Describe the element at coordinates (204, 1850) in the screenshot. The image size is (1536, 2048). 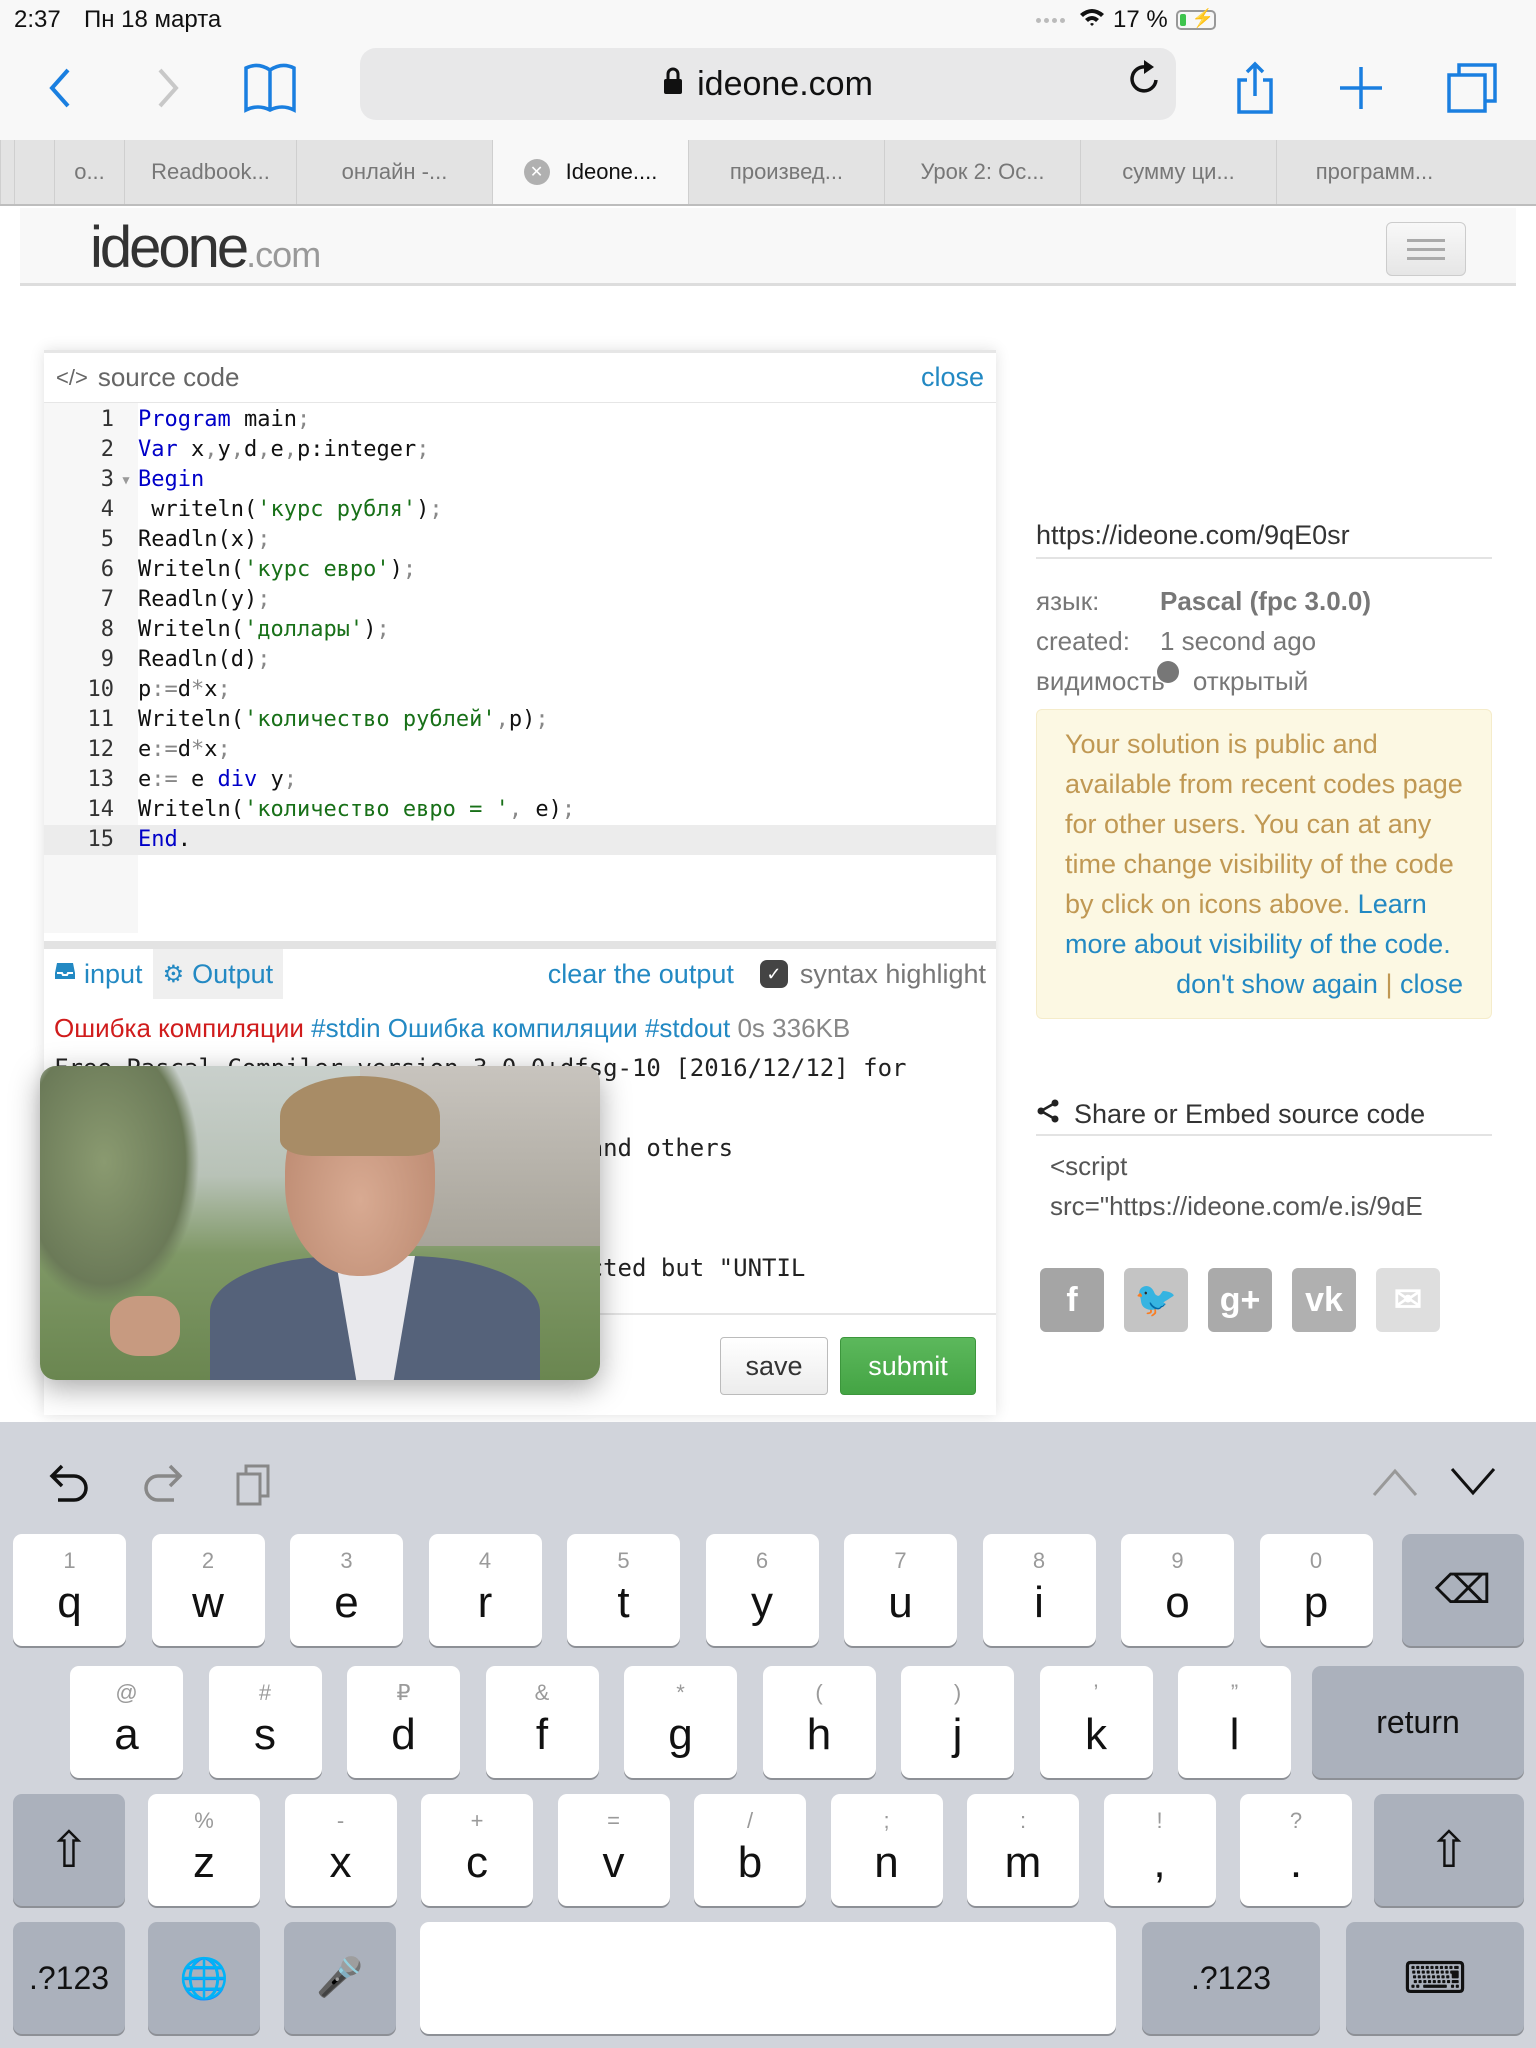
I see `key-z: % z` at that location.